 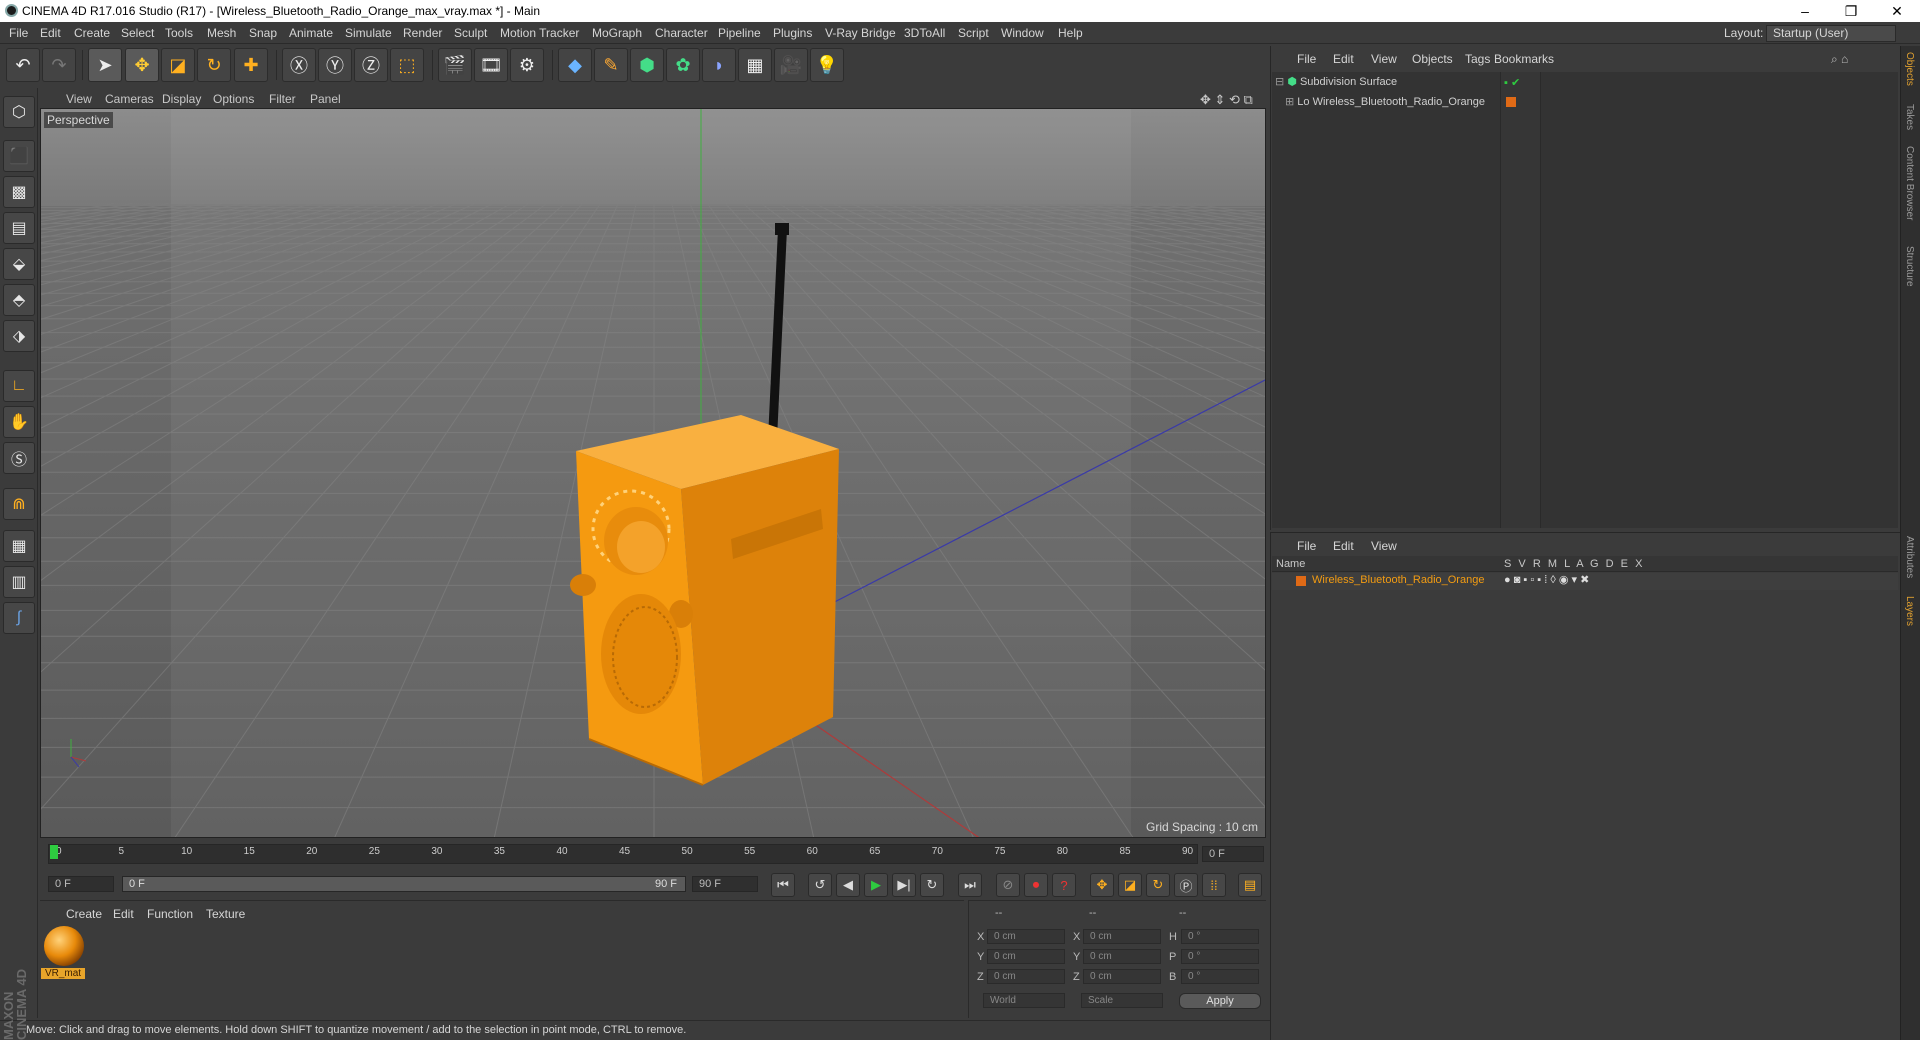 What do you see at coordinates (1220, 956) in the screenshot?
I see `rot-p-field: 0 °` at bounding box center [1220, 956].